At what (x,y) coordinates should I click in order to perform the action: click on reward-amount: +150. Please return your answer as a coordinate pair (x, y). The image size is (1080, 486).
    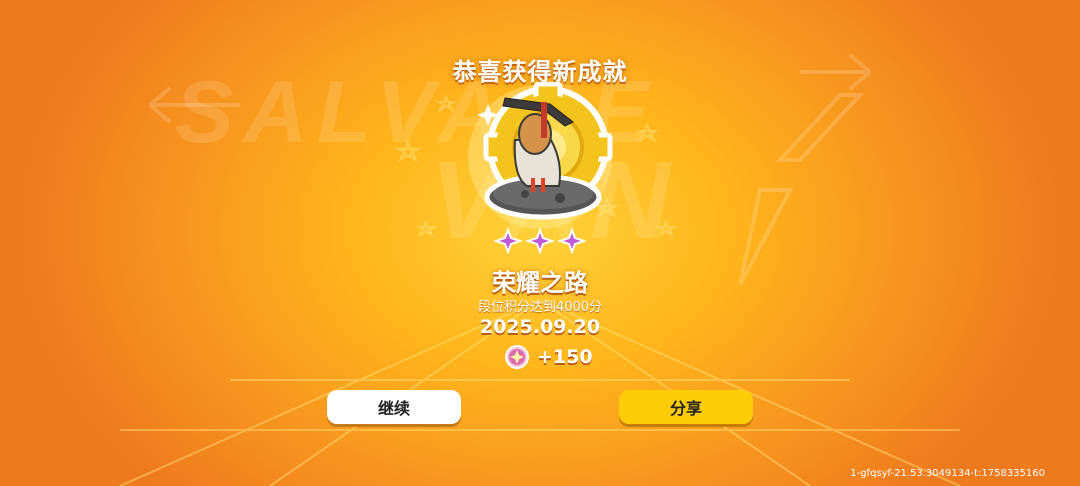
    Looking at the image, I should click on (565, 357).